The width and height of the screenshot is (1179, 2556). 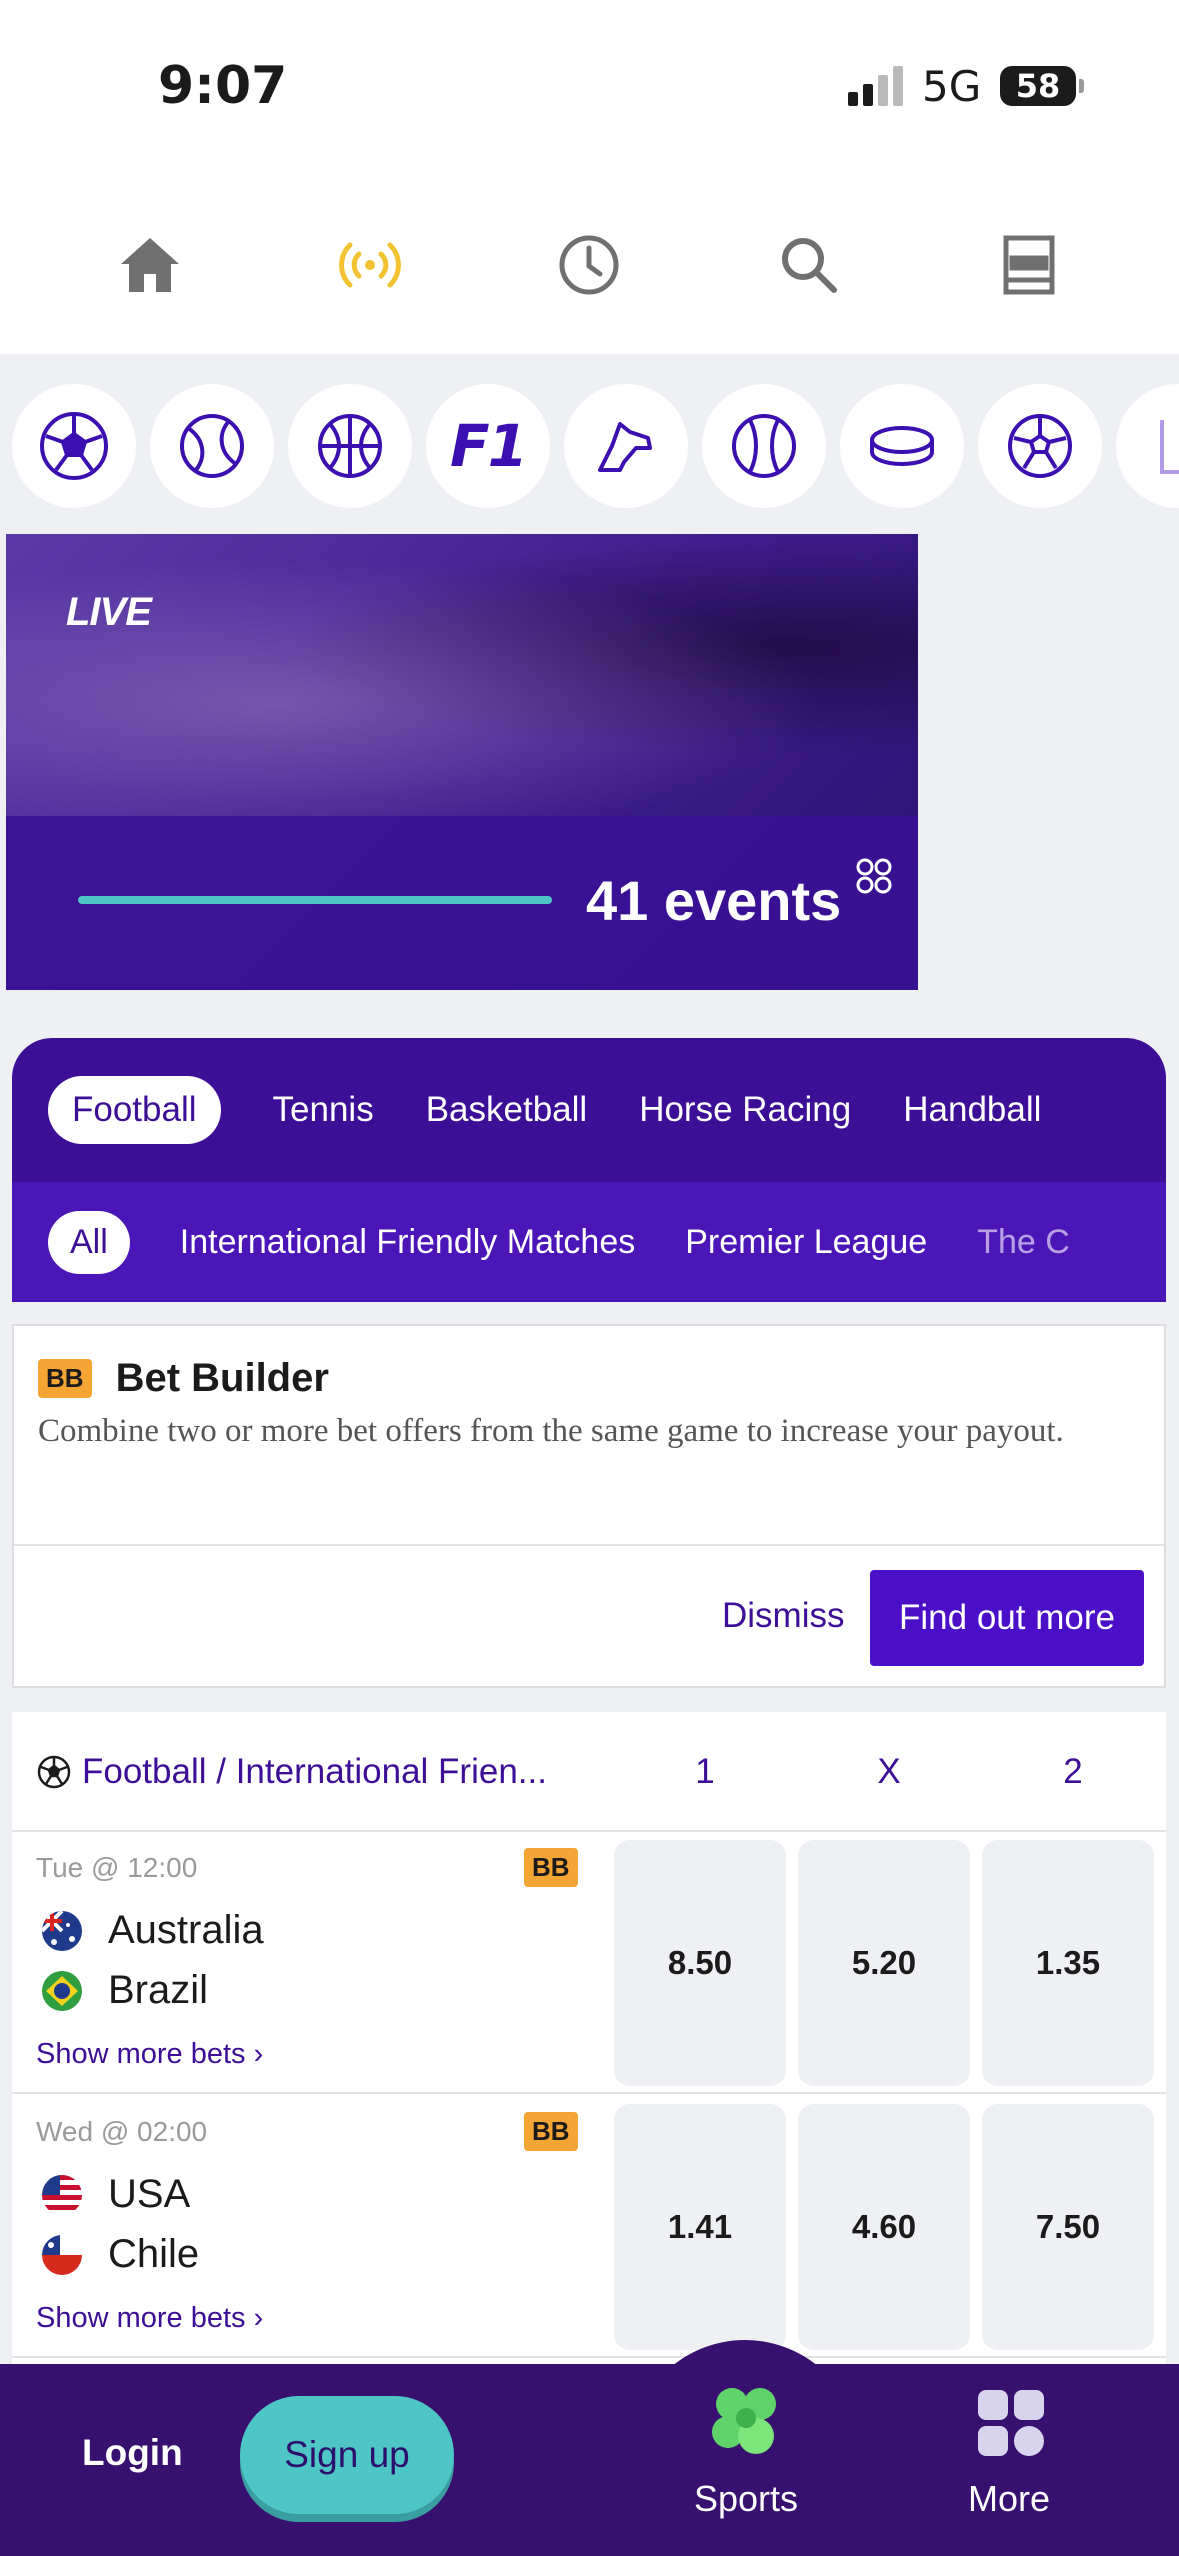 What do you see at coordinates (884, 1963) in the screenshot?
I see `odds-draw-button: 5.20` at bounding box center [884, 1963].